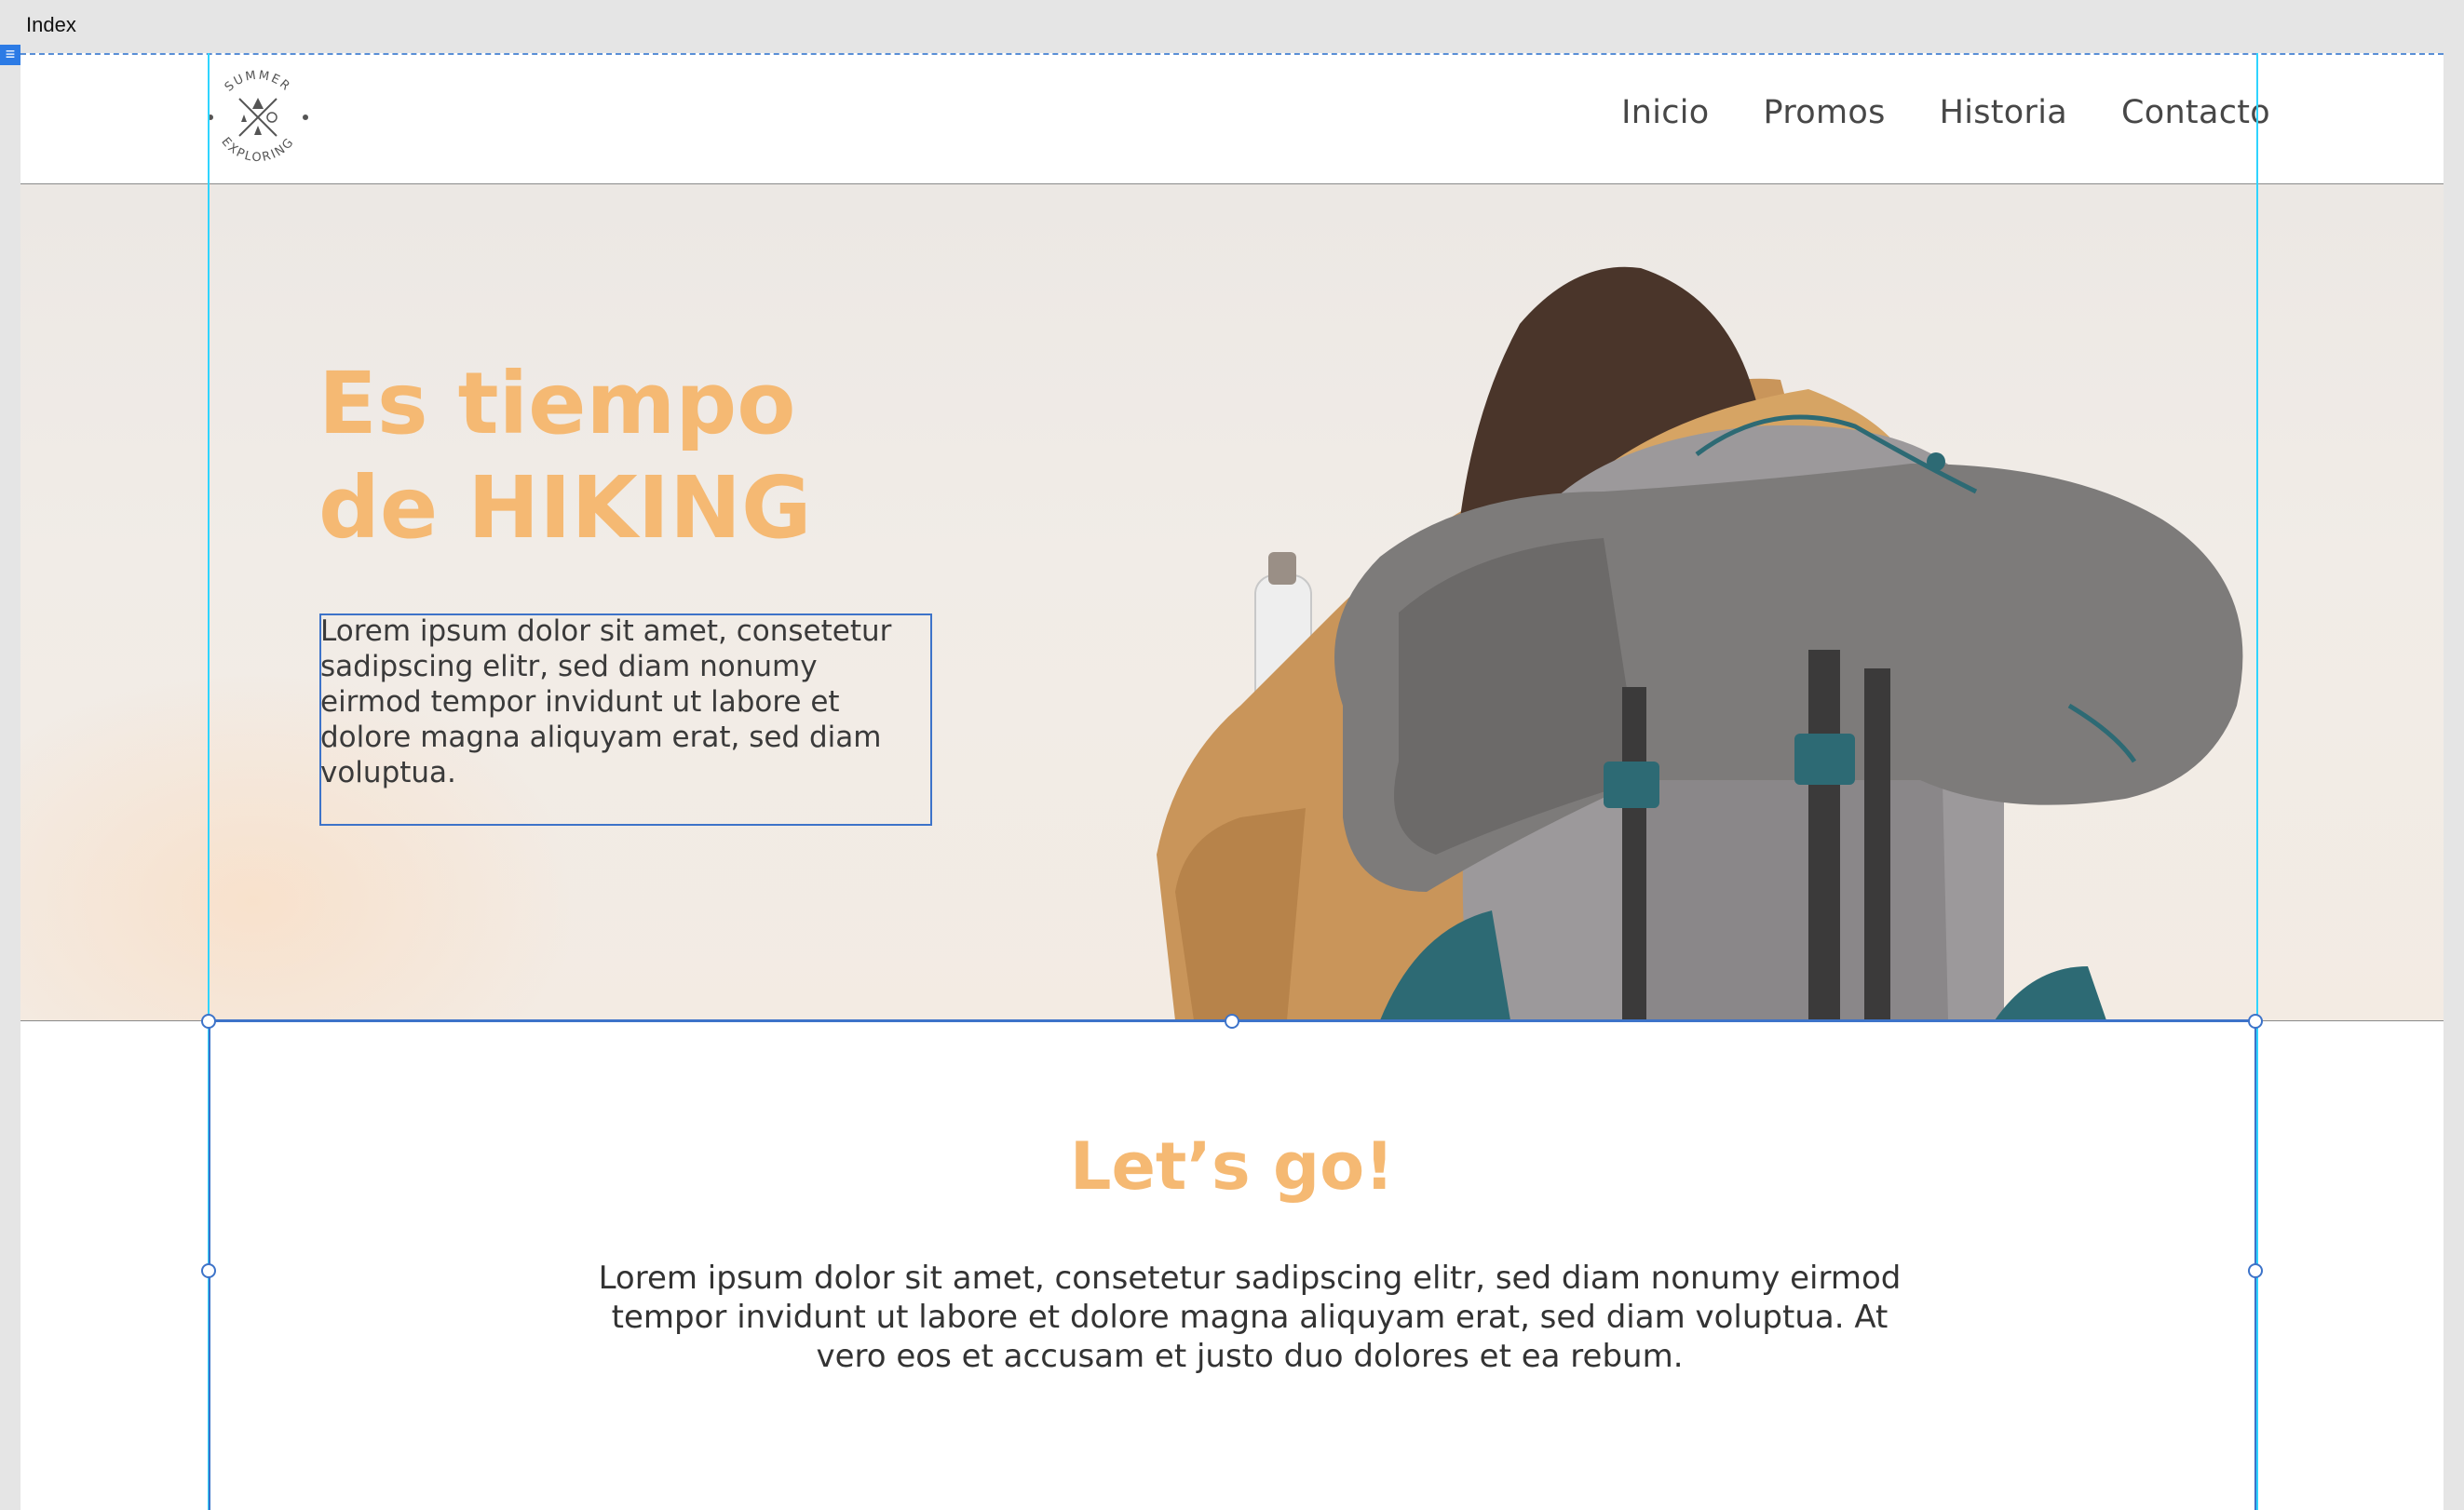  What do you see at coordinates (2255, 1021) in the screenshot?
I see `selection-handle-top-right` at bounding box center [2255, 1021].